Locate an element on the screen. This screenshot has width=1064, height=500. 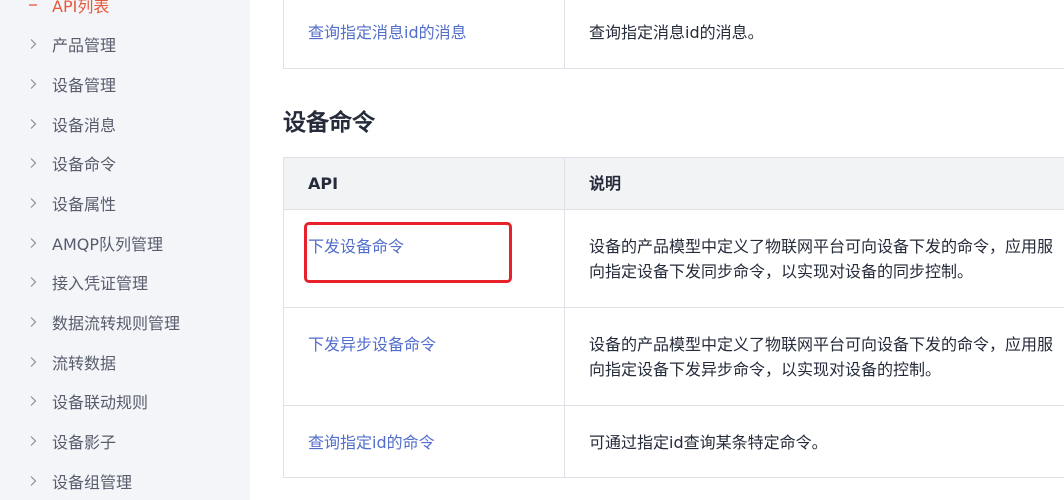
sidebar-item-label: 设备管理 is located at coordinates (84, 86).